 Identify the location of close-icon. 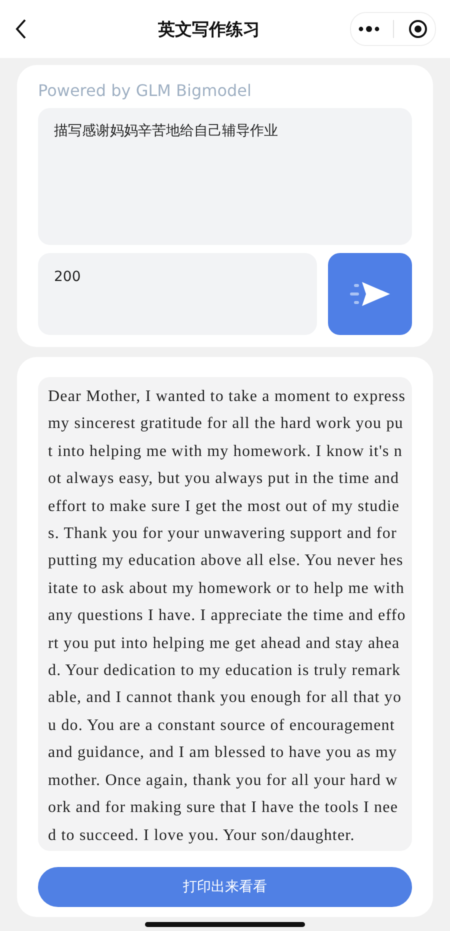
(418, 29).